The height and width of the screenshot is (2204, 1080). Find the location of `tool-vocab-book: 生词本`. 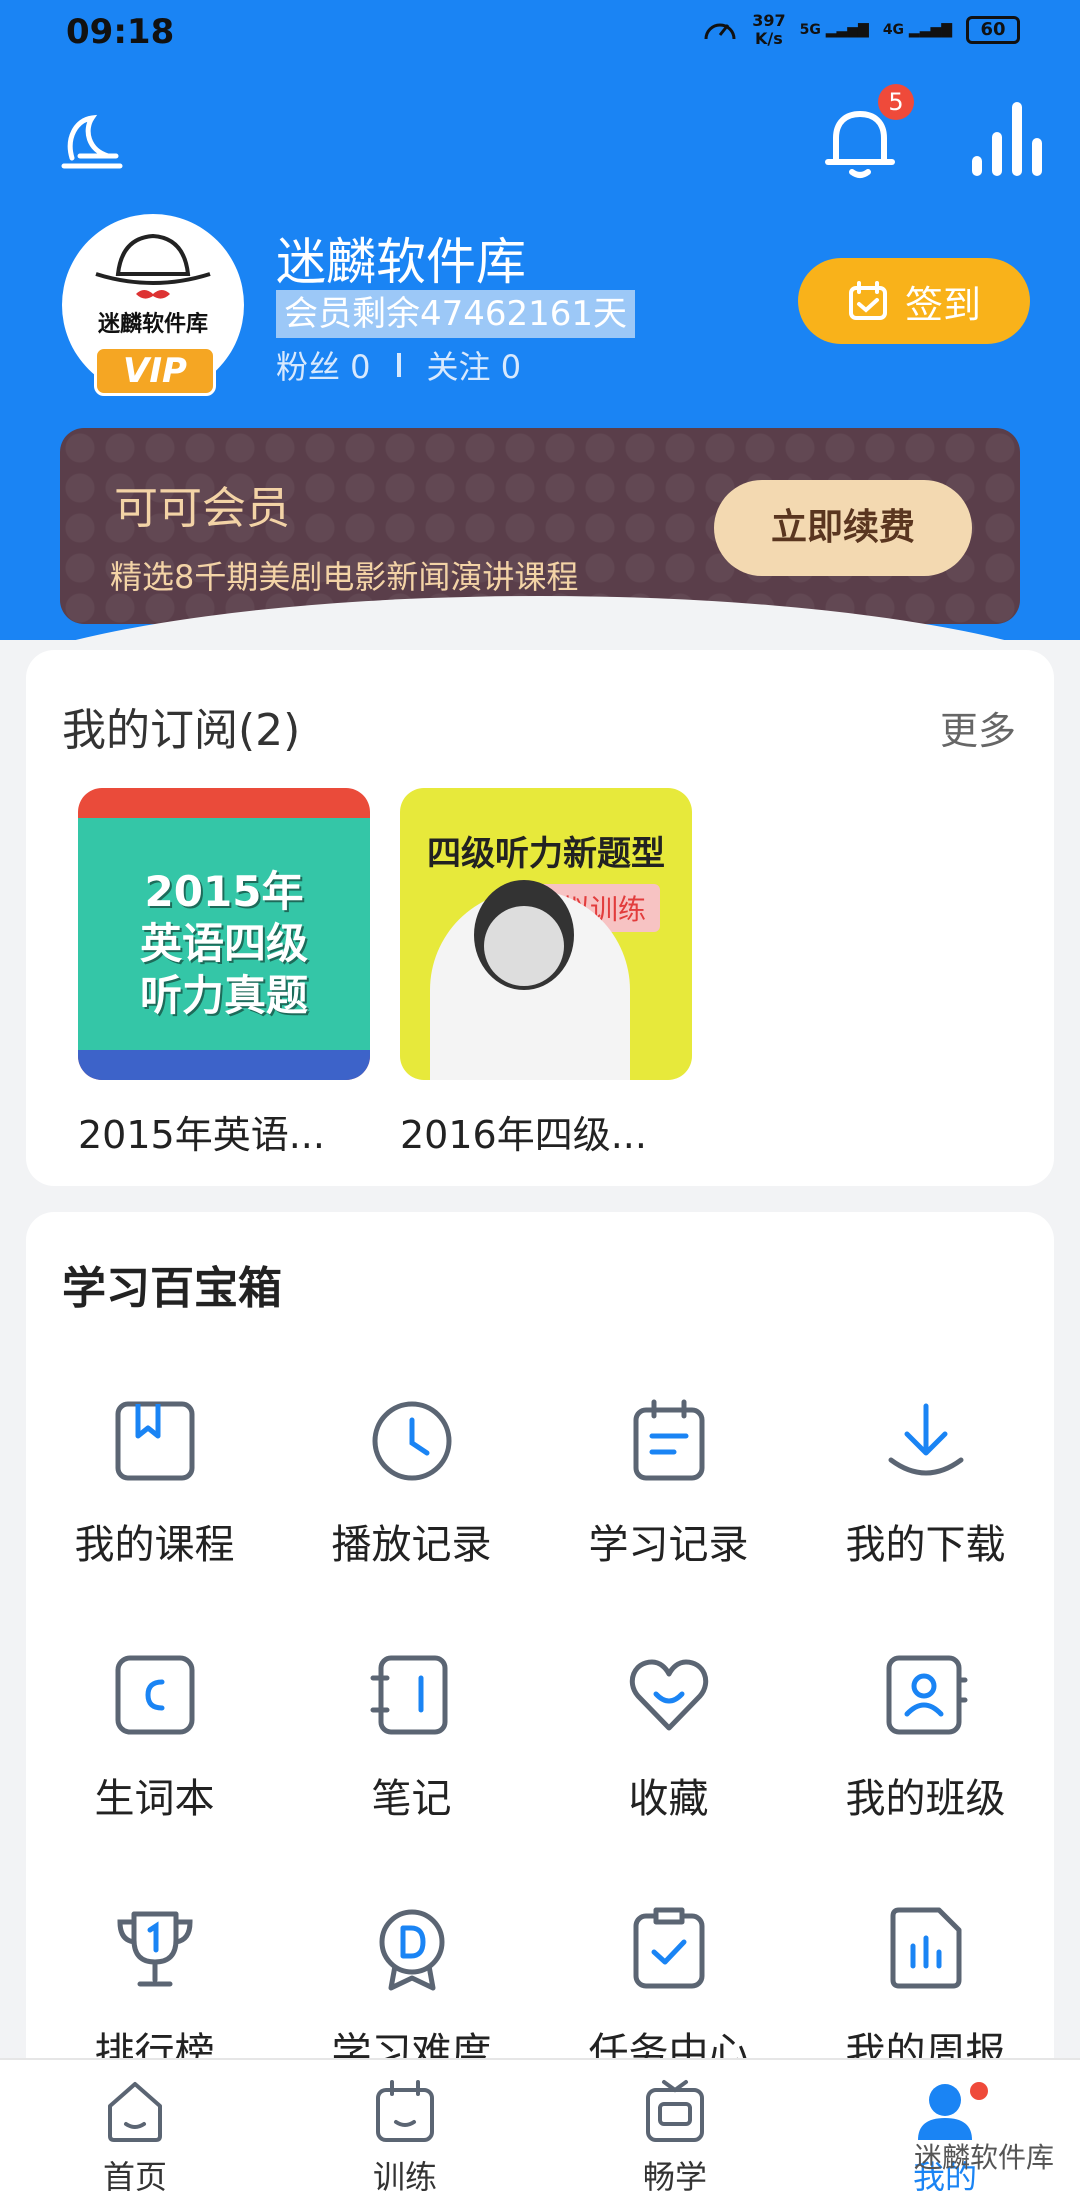

tool-vocab-book: 生词本 is located at coordinates (154, 1738).